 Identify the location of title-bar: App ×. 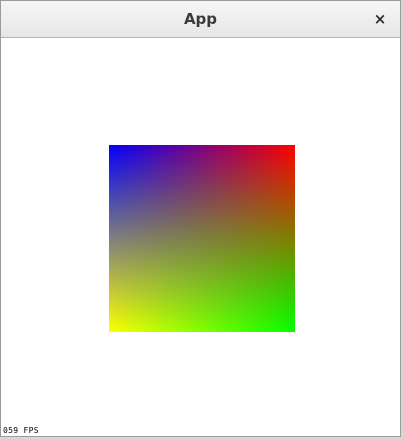
(200, 19).